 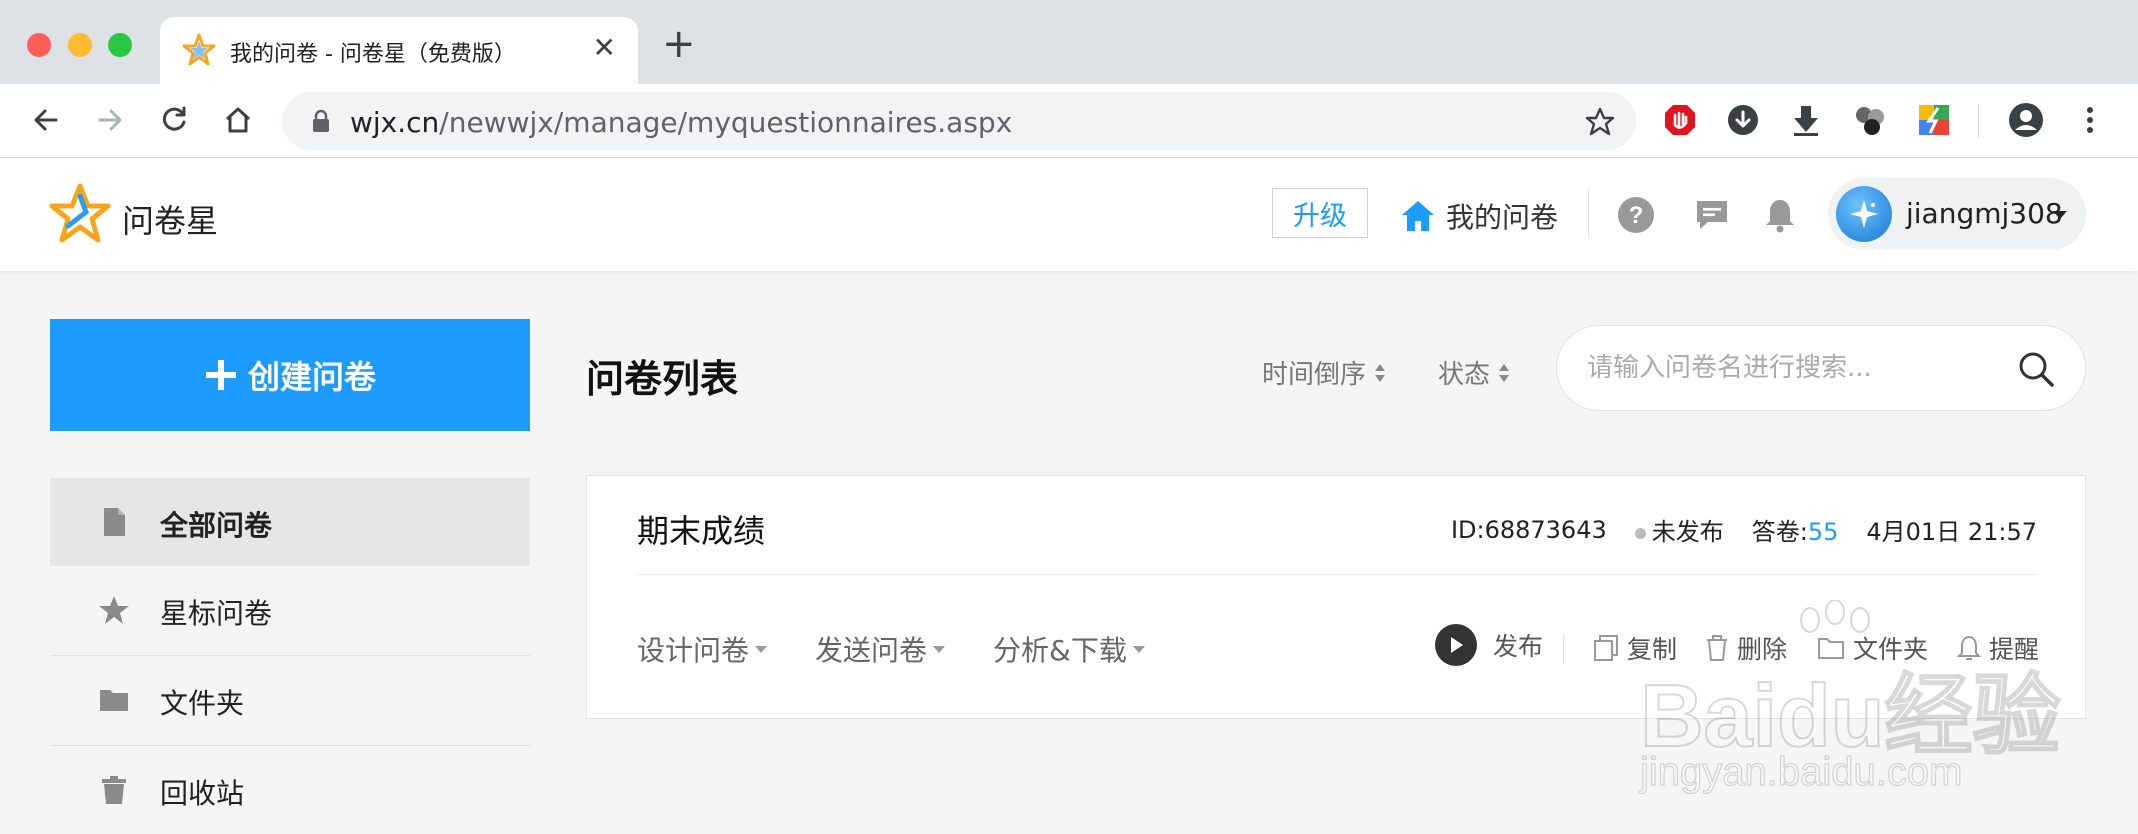 I want to click on search-icon, so click(x=2036, y=369).